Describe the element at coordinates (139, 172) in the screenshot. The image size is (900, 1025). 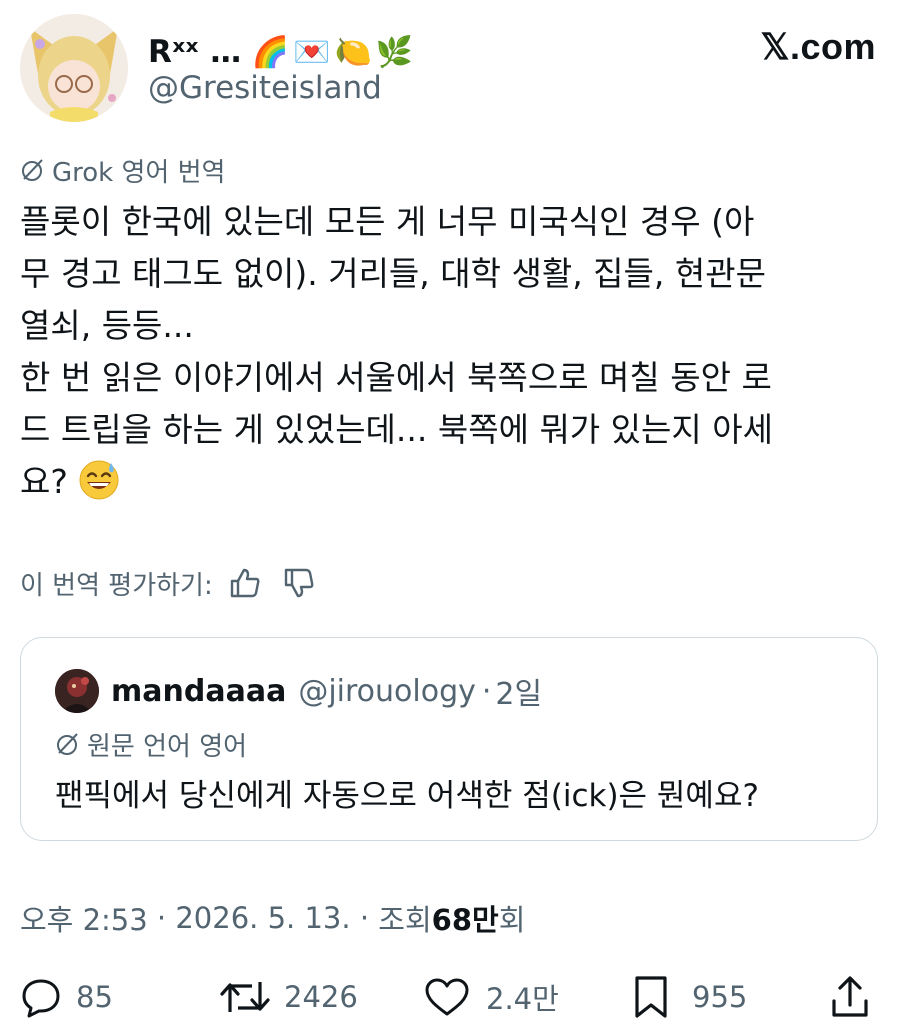
I see `translation-label-text: Grok 영어 번역` at that location.